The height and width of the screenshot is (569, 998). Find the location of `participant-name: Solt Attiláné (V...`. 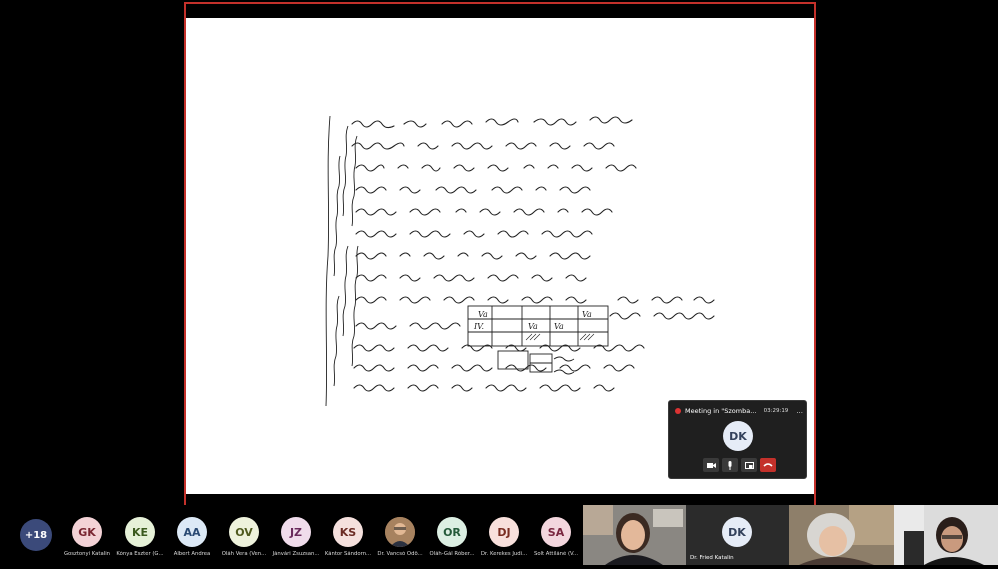

participant-name: Solt Attiláné (V... is located at coordinates (556, 554).